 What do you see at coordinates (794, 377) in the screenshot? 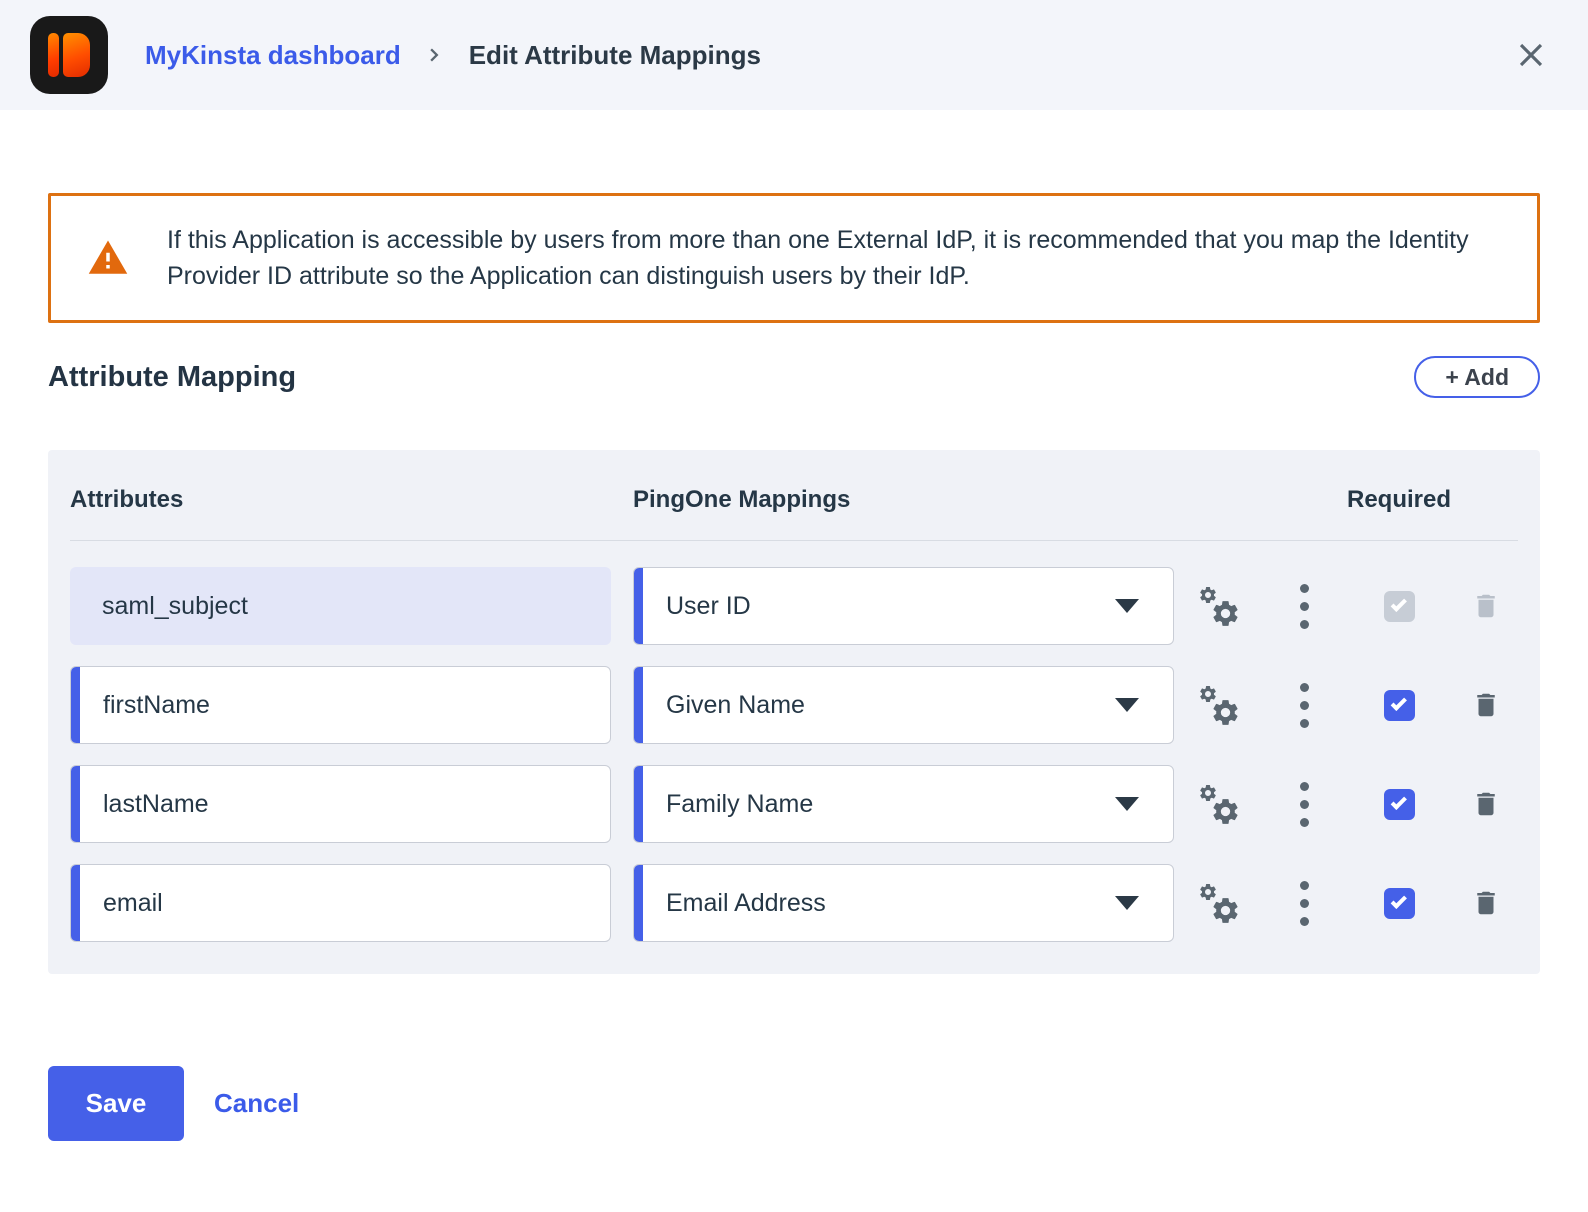
I see `section-header: Attribute Mapping + Add` at bounding box center [794, 377].